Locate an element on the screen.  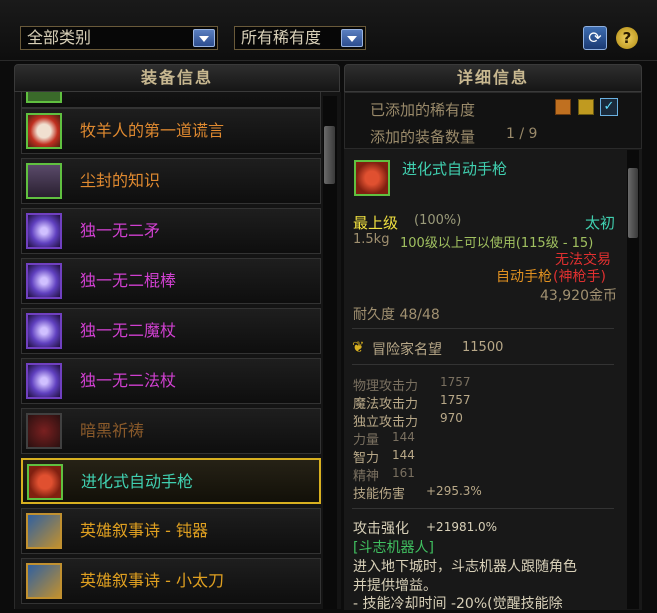
attack-boost-label: 攻击强化 is located at coordinates (381, 529).